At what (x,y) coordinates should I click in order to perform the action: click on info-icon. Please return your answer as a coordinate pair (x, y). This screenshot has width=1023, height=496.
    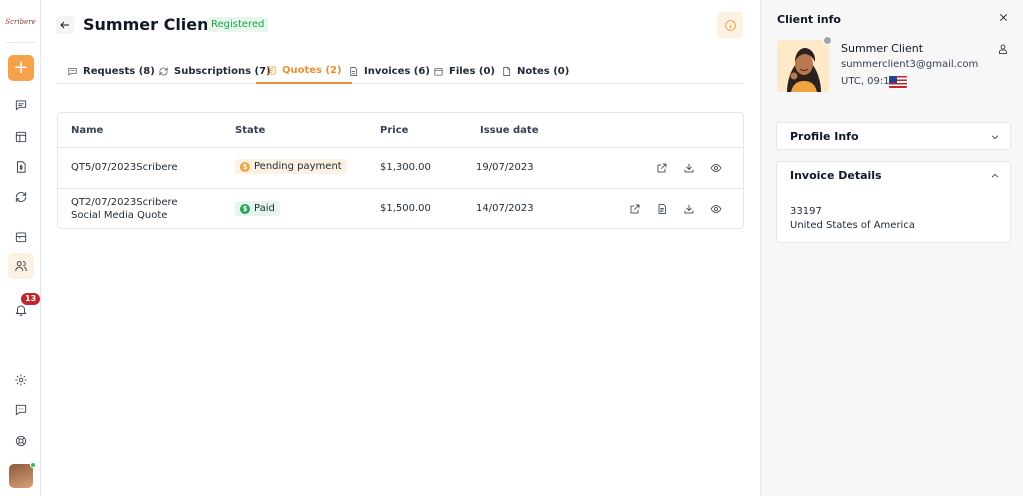
    Looking at the image, I should click on (730, 25).